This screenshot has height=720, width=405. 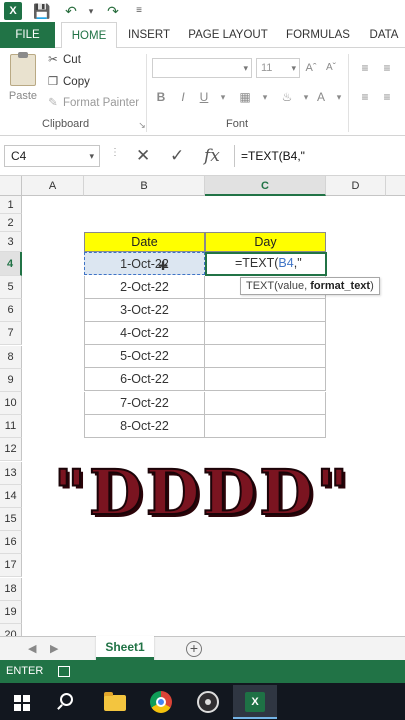 I want to click on undo-dropdown-icon: ▾, so click(x=91, y=11).